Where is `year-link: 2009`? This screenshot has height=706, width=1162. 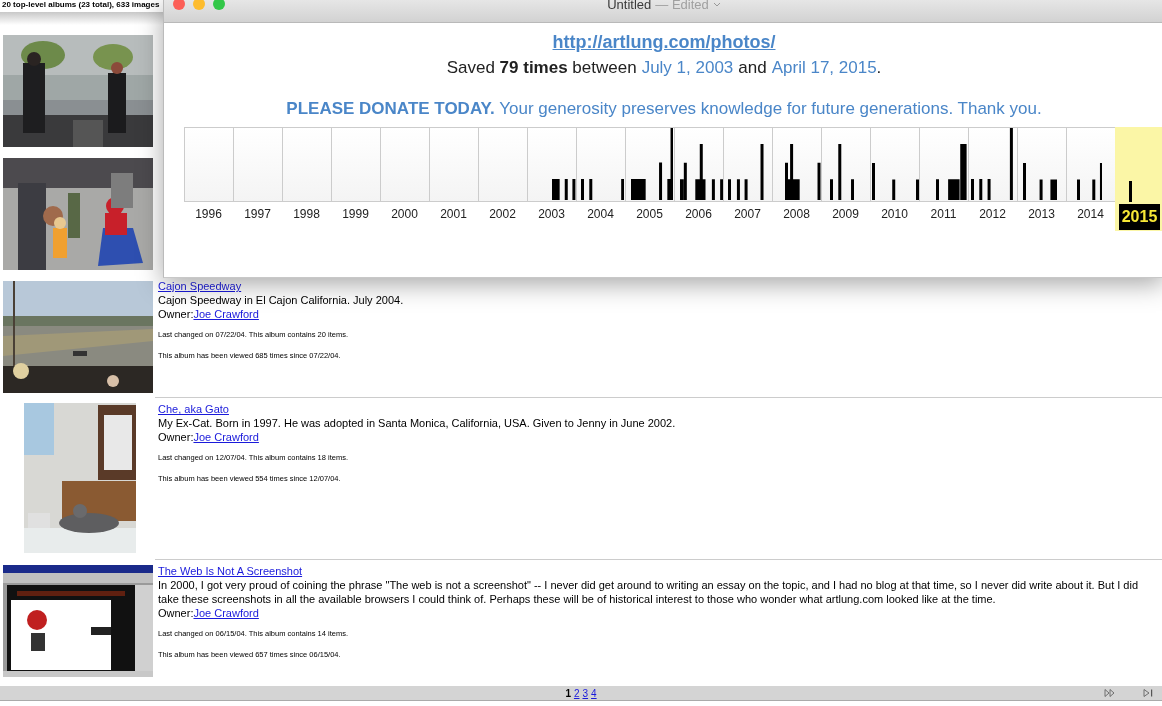 year-link: 2009 is located at coordinates (845, 214).